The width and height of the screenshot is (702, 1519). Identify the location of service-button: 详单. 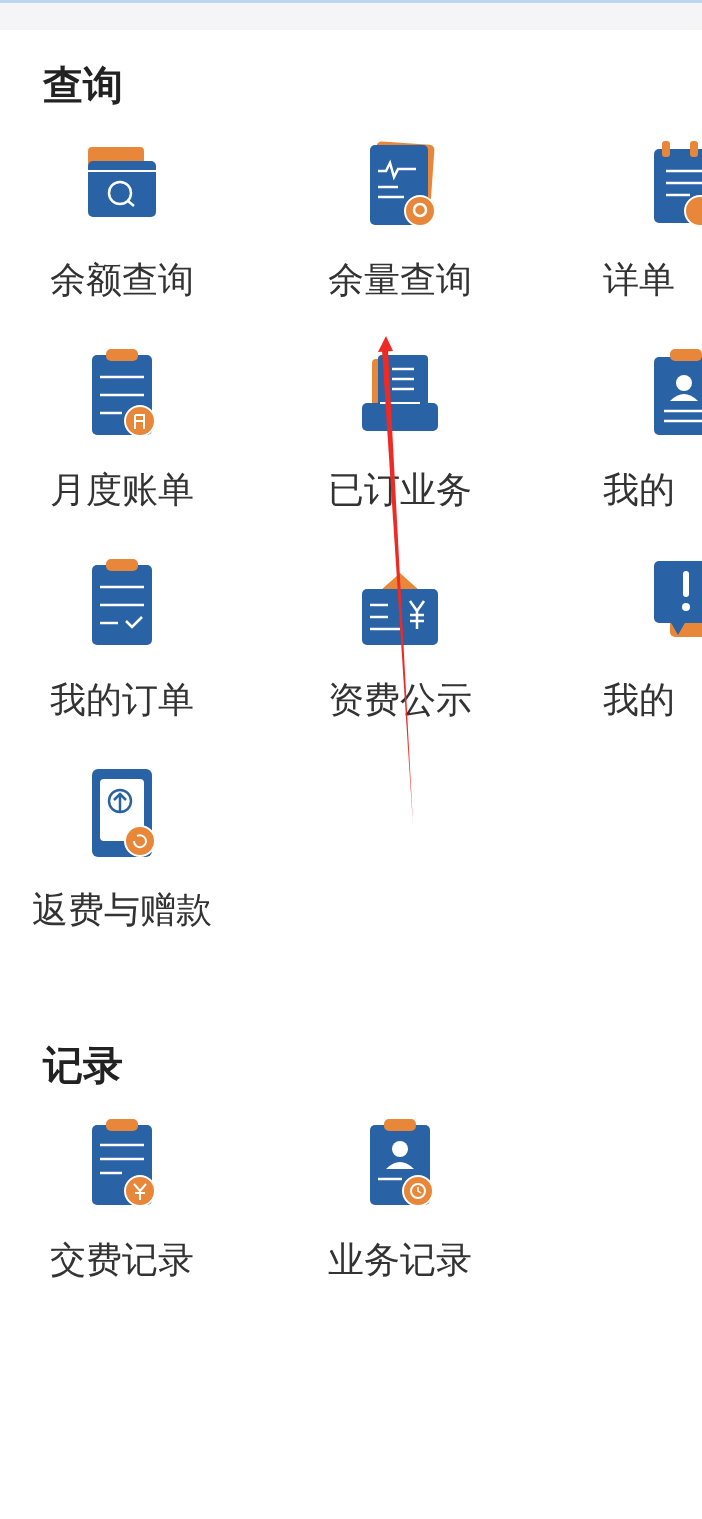
(629, 220).